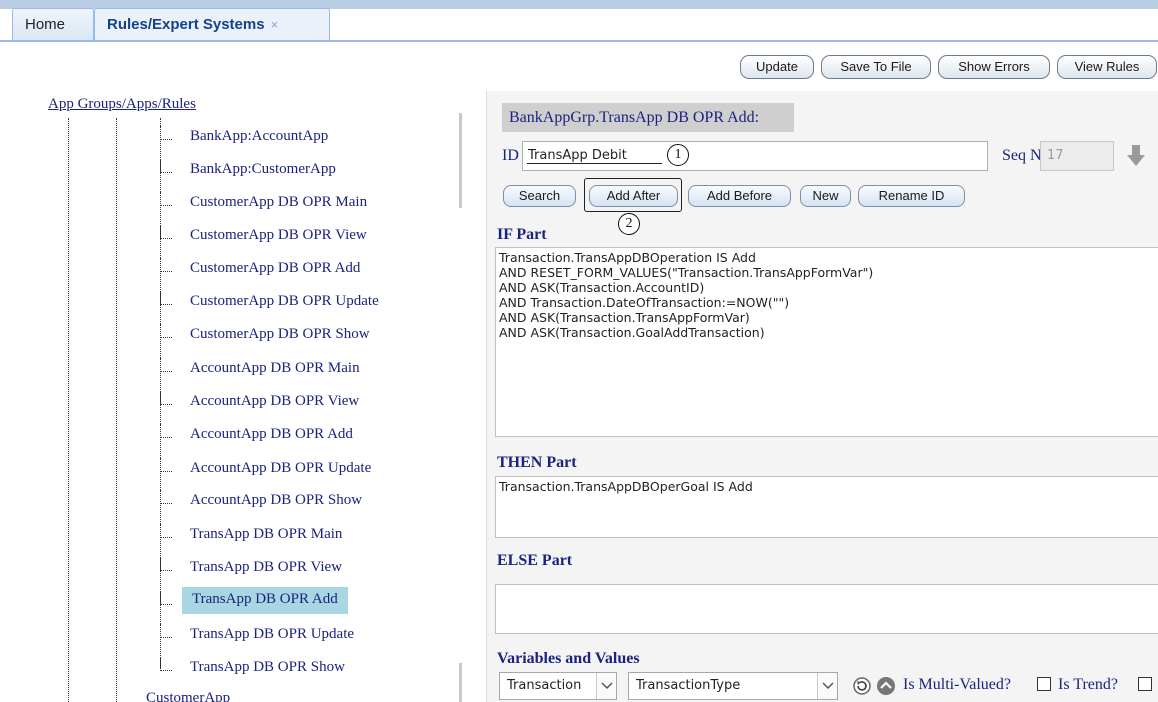 The height and width of the screenshot is (702, 1158). Describe the element at coordinates (275, 24) in the screenshot. I see `tab-close-icon: ×` at that location.